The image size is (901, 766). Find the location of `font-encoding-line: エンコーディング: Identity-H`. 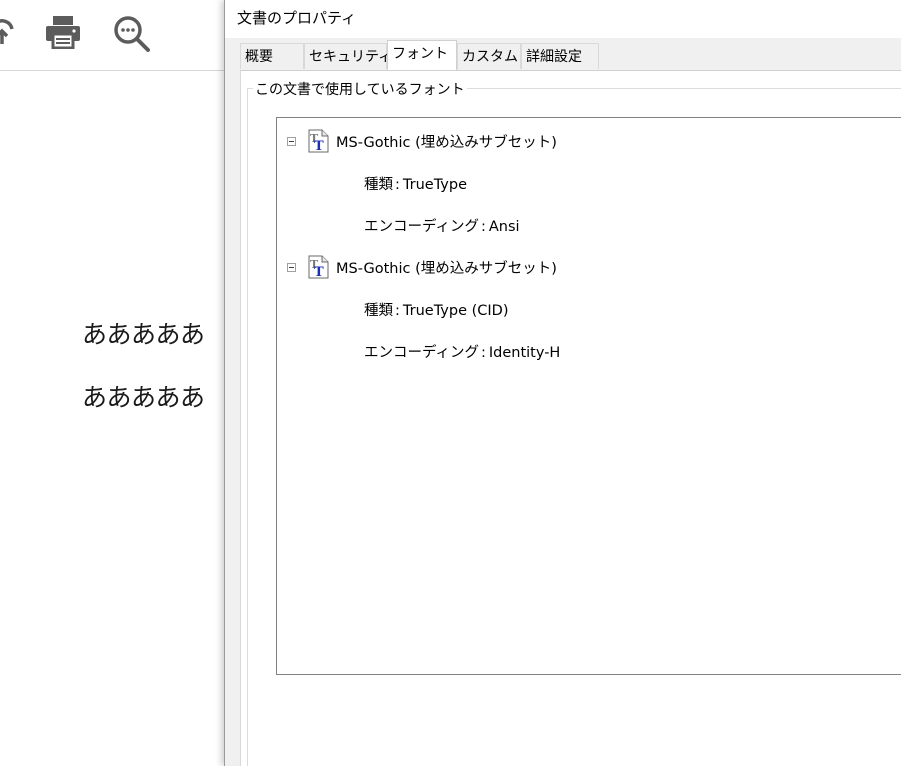

font-encoding-line: エンコーディング: Identity-H is located at coordinates (462, 351).